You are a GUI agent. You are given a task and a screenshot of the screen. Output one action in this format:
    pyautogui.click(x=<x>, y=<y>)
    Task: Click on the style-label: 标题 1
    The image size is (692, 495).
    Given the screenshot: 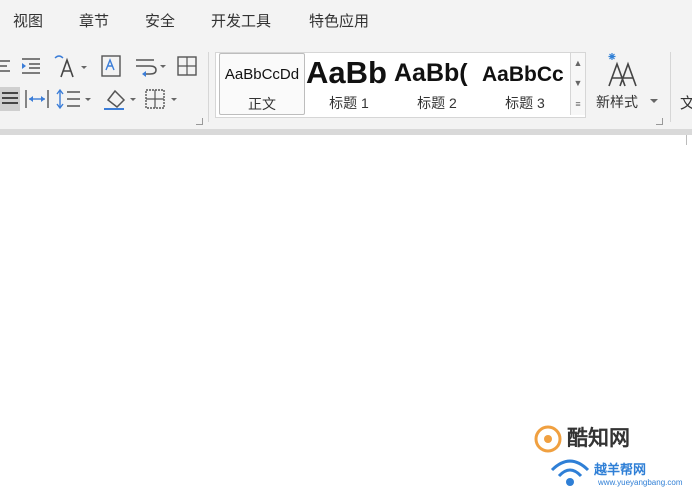 What is the action you would take?
    pyautogui.click(x=349, y=103)
    